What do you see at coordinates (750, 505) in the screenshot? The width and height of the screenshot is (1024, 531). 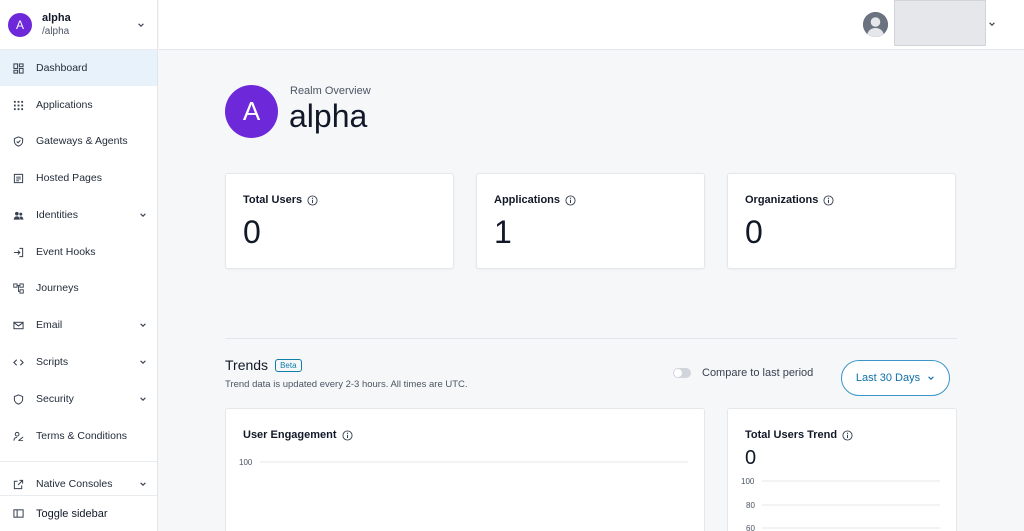 I see `y-tick-label: 80` at bounding box center [750, 505].